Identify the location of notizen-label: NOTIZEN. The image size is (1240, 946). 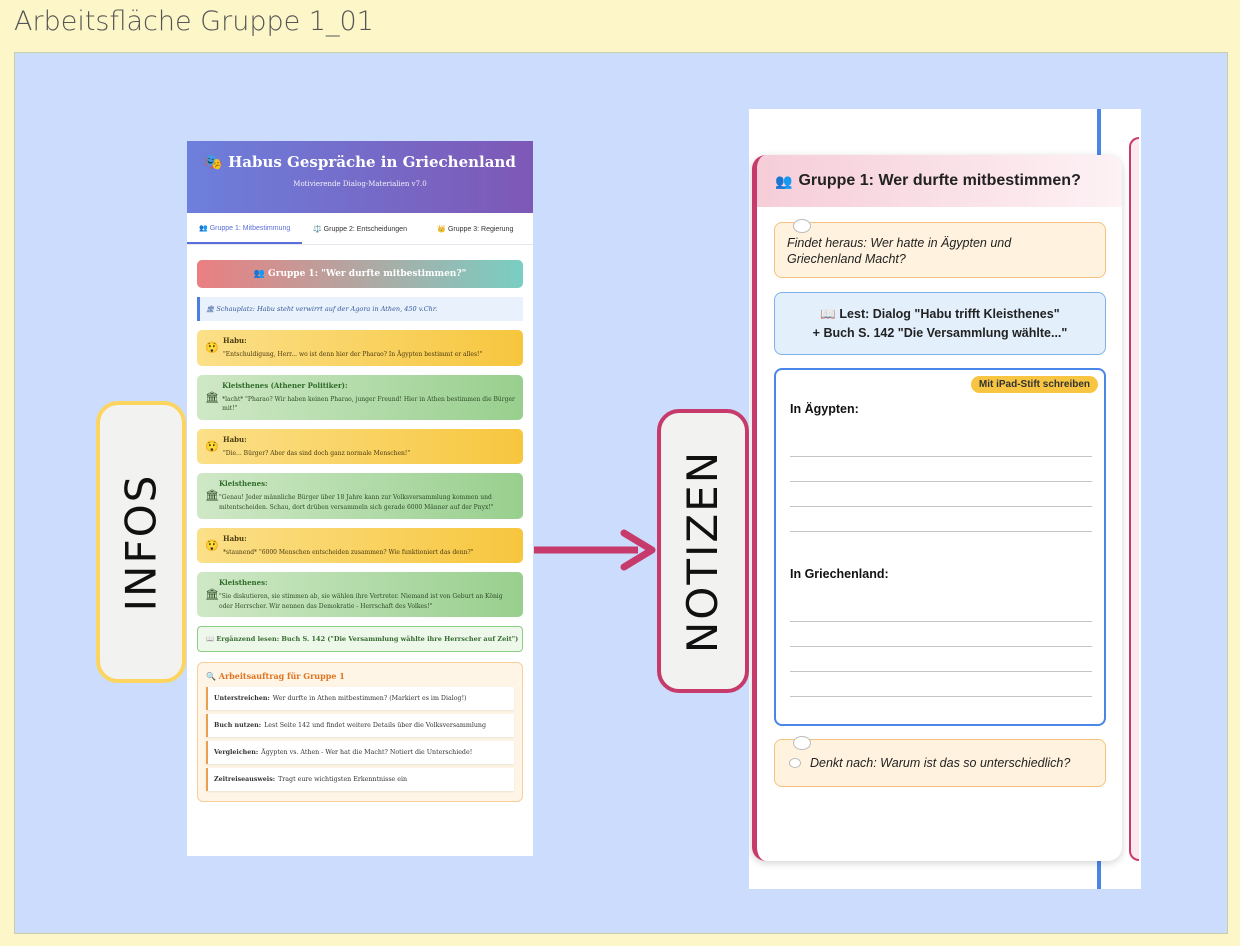
(703, 551).